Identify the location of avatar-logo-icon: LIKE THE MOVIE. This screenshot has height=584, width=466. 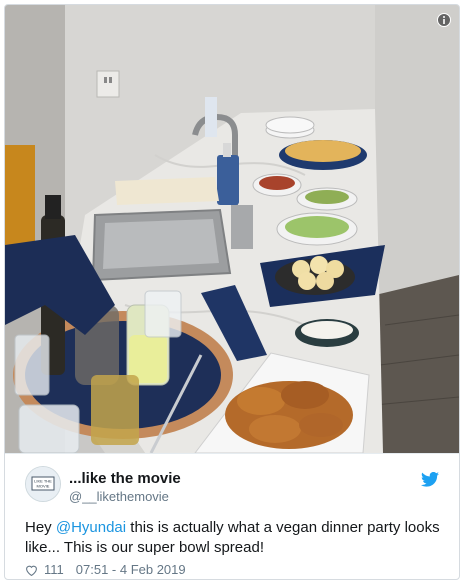
(43, 484).